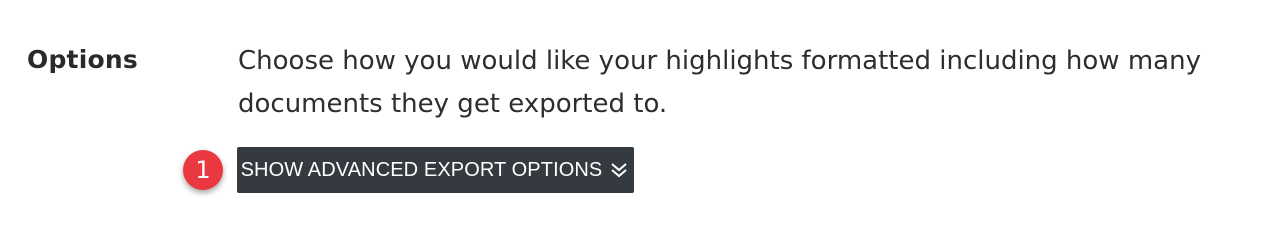 The image size is (1282, 240). What do you see at coordinates (421, 169) in the screenshot?
I see `advanced-export-options-label: SHOW ADVANCED EXPORT OPTIONS` at bounding box center [421, 169].